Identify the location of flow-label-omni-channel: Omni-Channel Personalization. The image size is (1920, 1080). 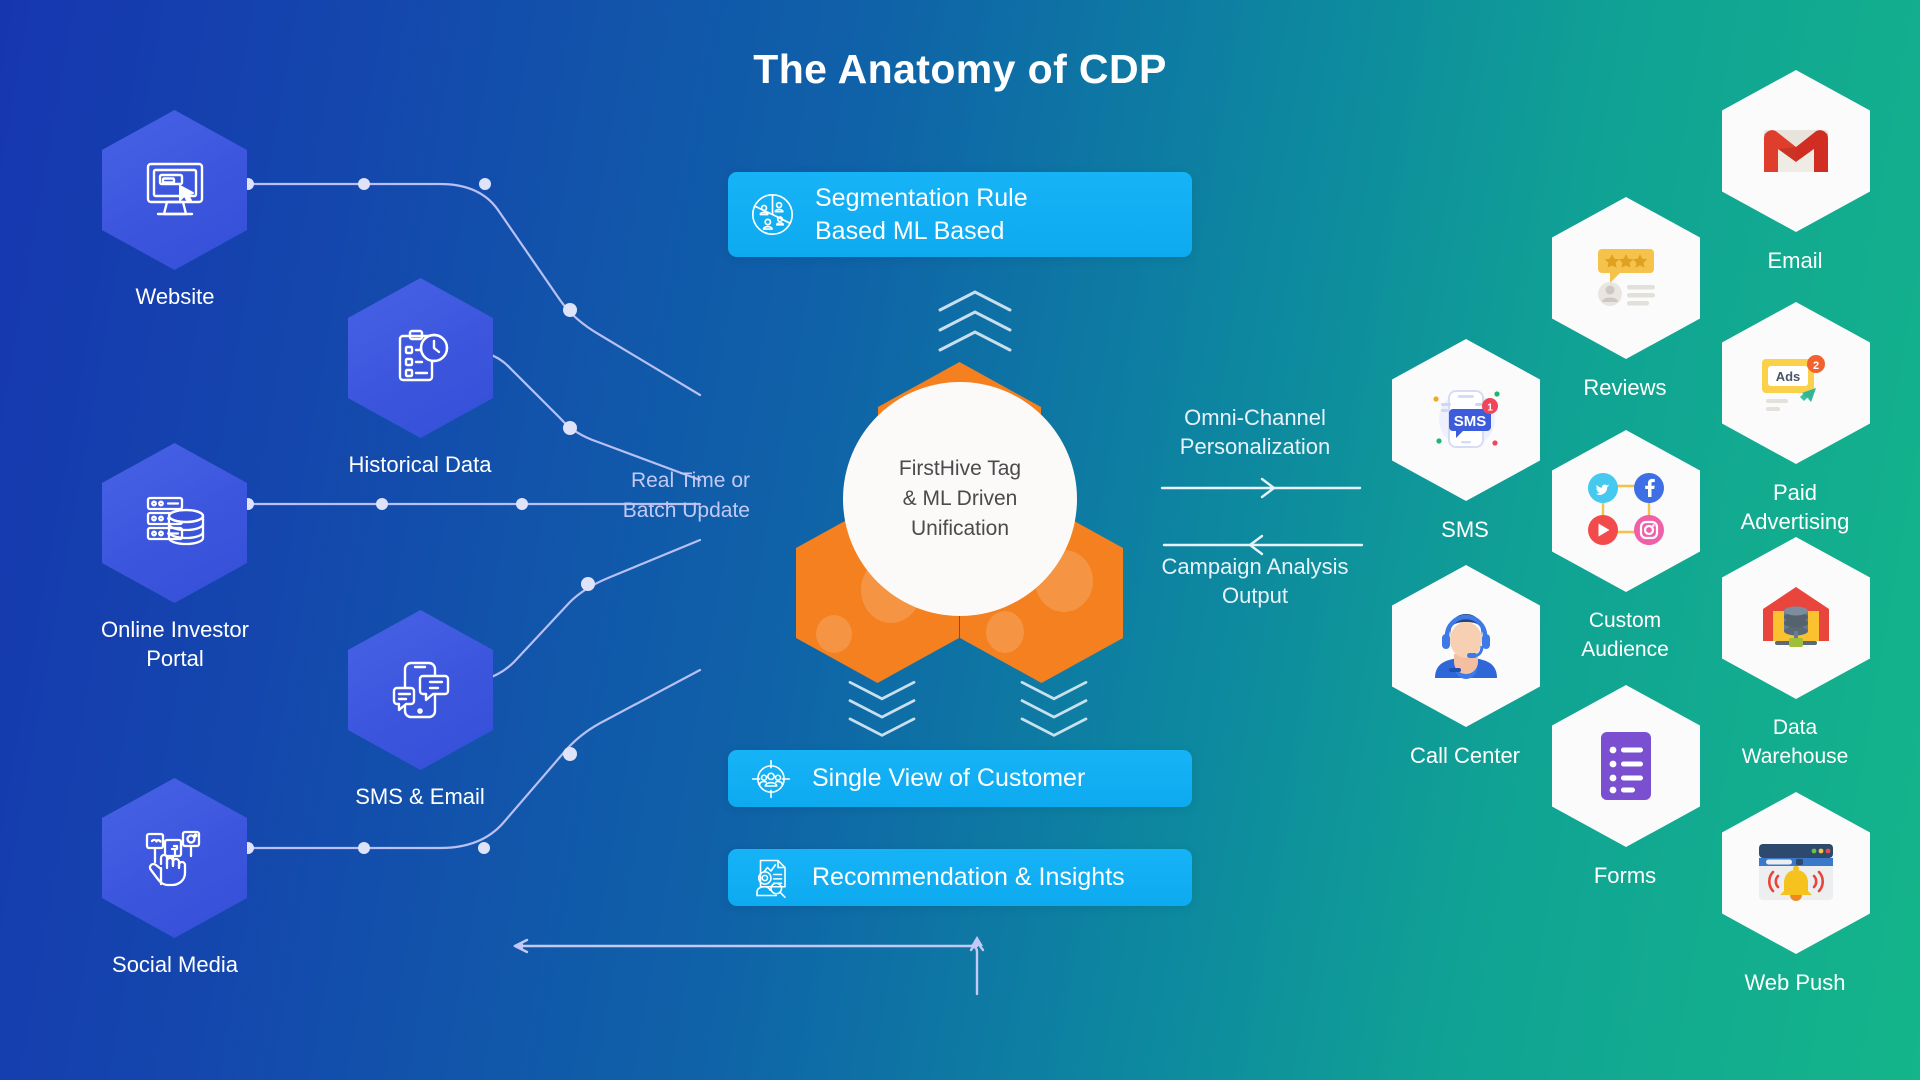
(1255, 432).